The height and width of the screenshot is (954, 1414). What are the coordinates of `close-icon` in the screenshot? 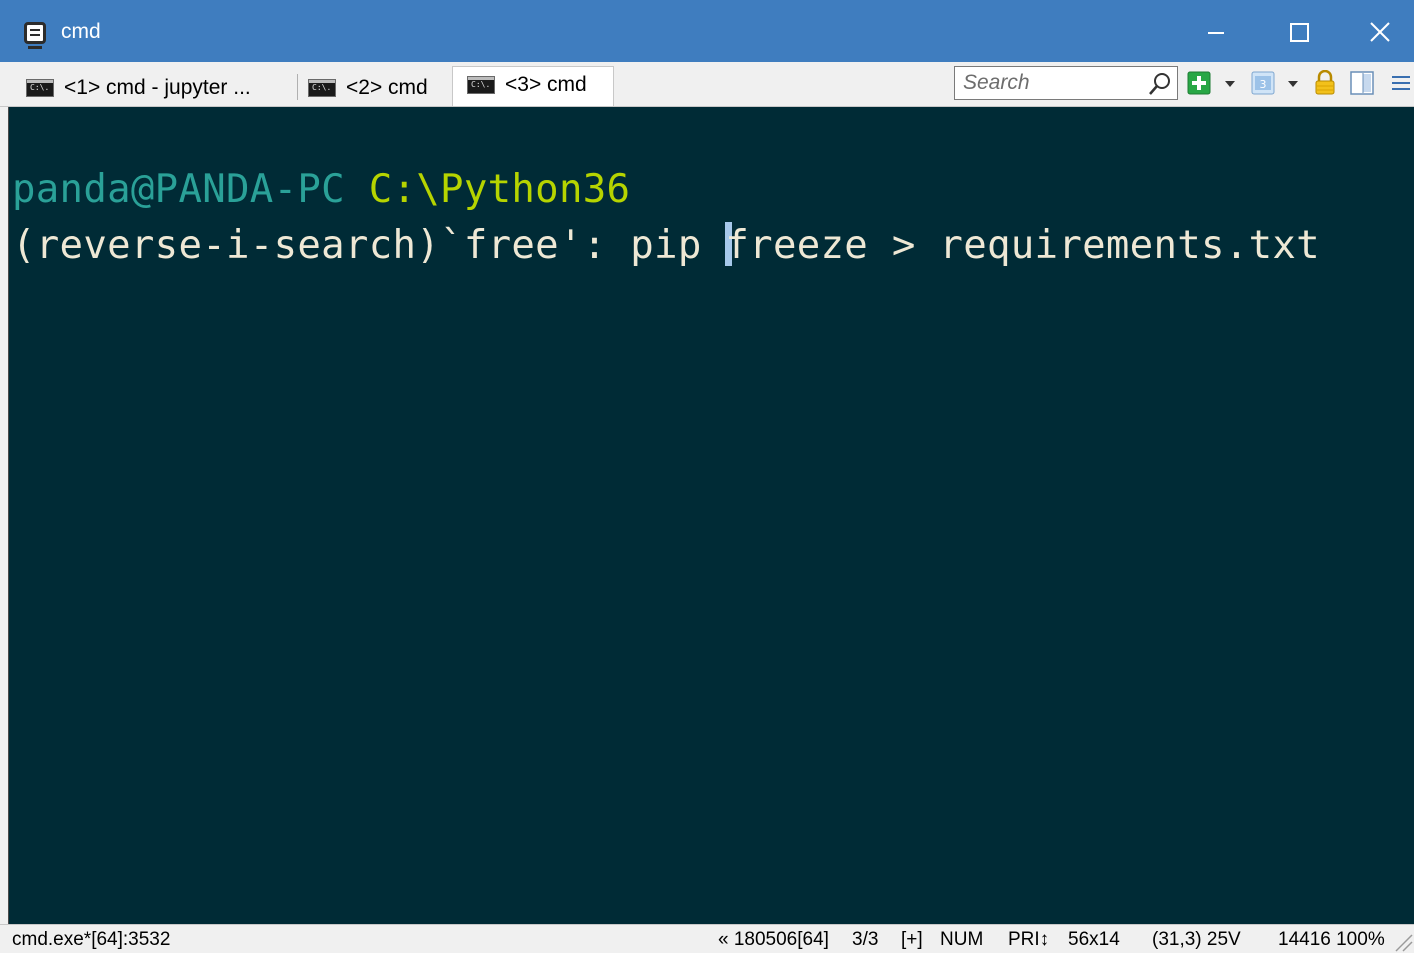 It's located at (1380, 32).